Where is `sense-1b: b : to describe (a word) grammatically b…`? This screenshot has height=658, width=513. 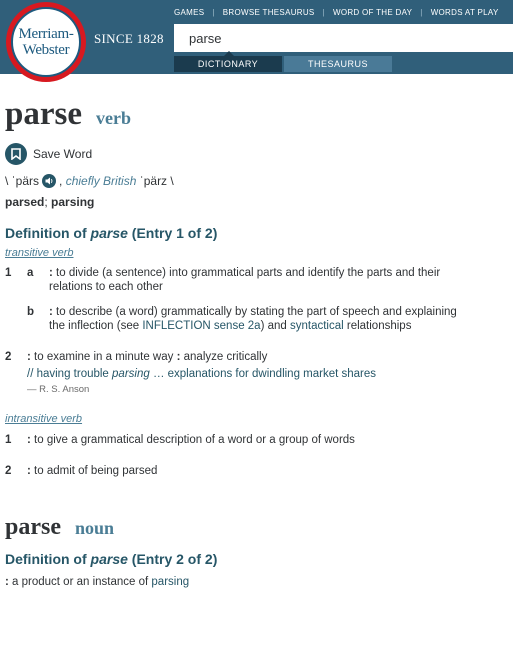
sense-1b: b : to describe (a word) grammatically b… is located at coordinates (240, 319).